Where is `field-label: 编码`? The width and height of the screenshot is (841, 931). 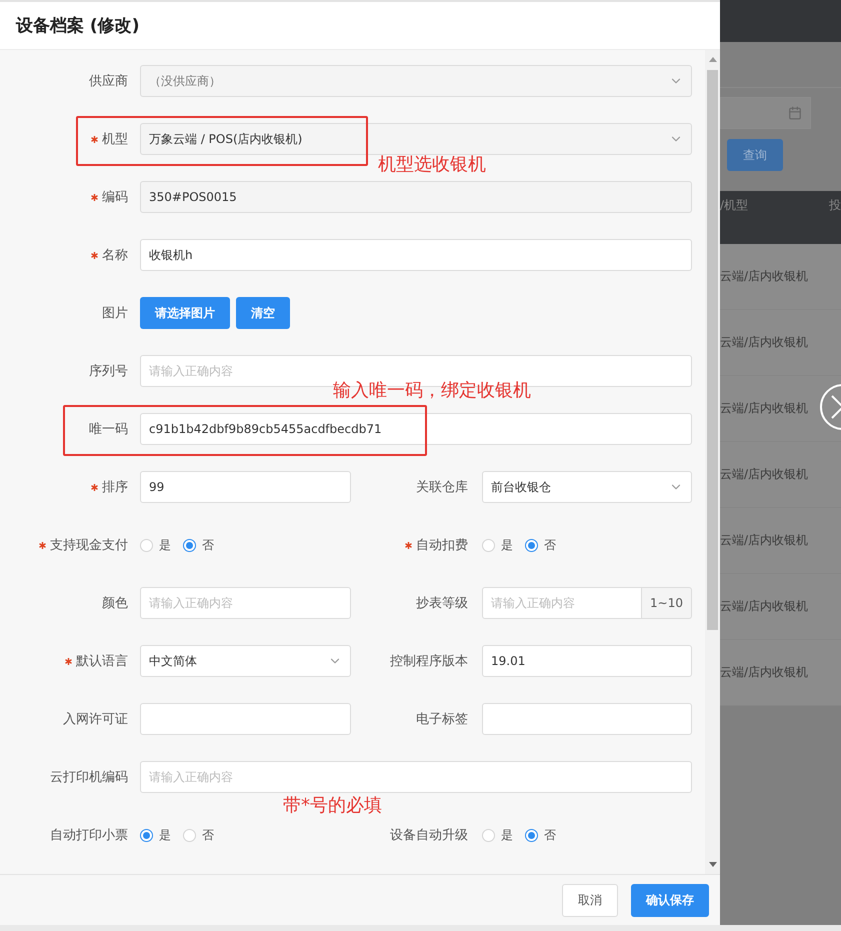
field-label: 编码 is located at coordinates (115, 197).